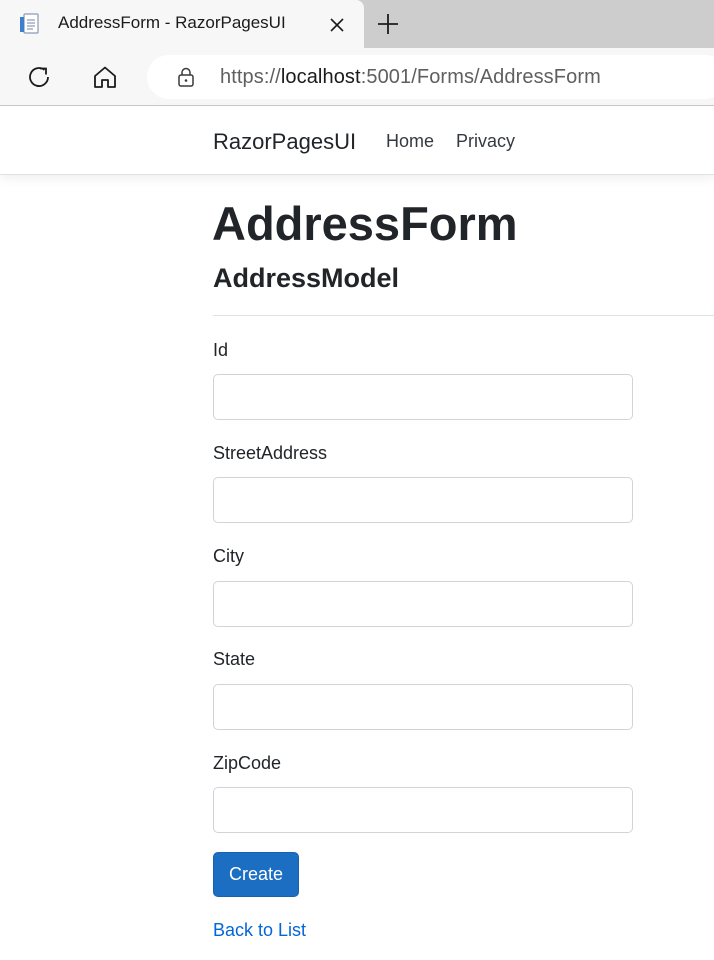  Describe the element at coordinates (221, 350) in the screenshot. I see `field-label-id: Id` at that location.